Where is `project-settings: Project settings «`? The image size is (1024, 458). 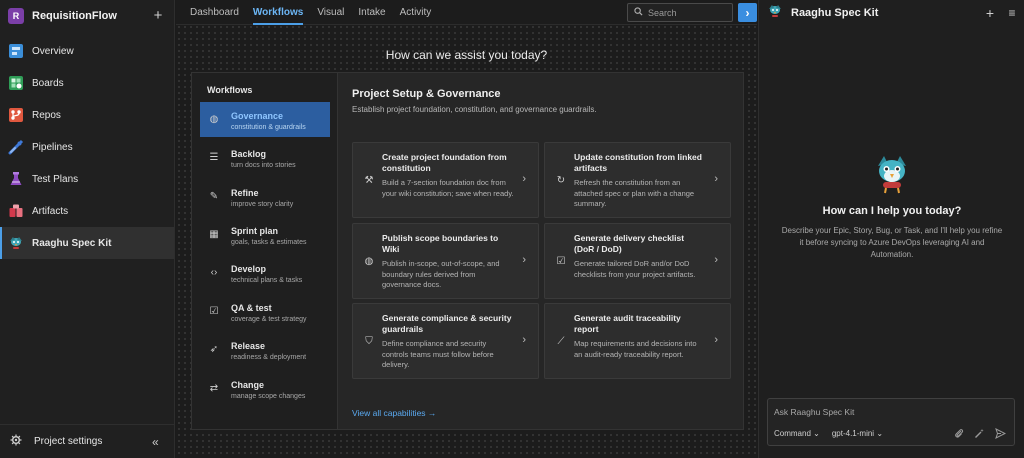 project-settings: Project settings « is located at coordinates (87, 441).